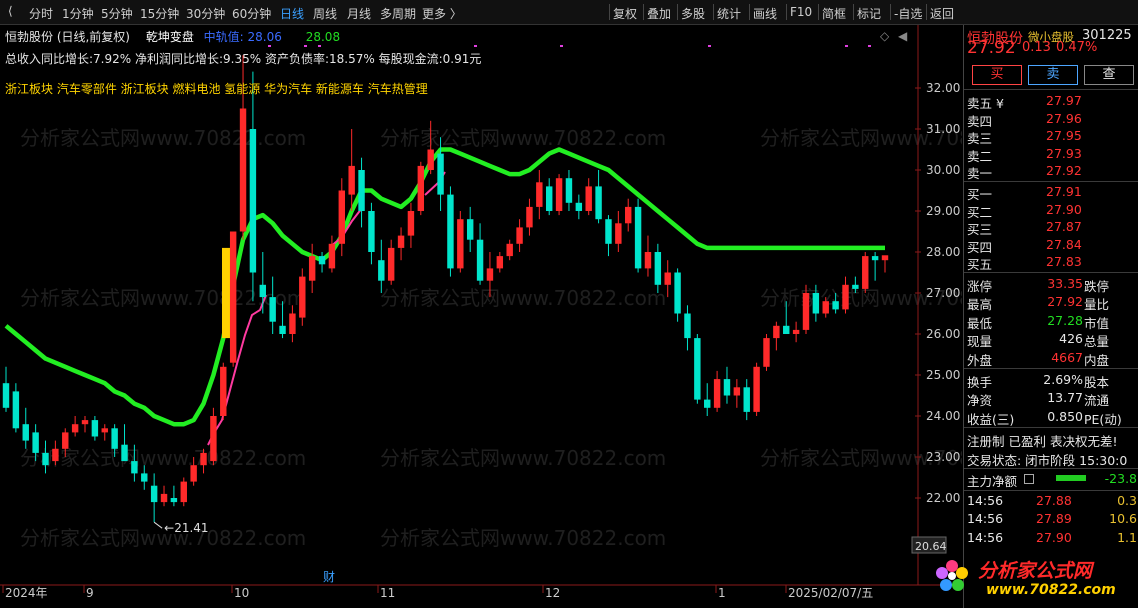  Describe the element at coordinates (1123, 519) in the screenshot. I see `tick-volume: 10.6` at that location.